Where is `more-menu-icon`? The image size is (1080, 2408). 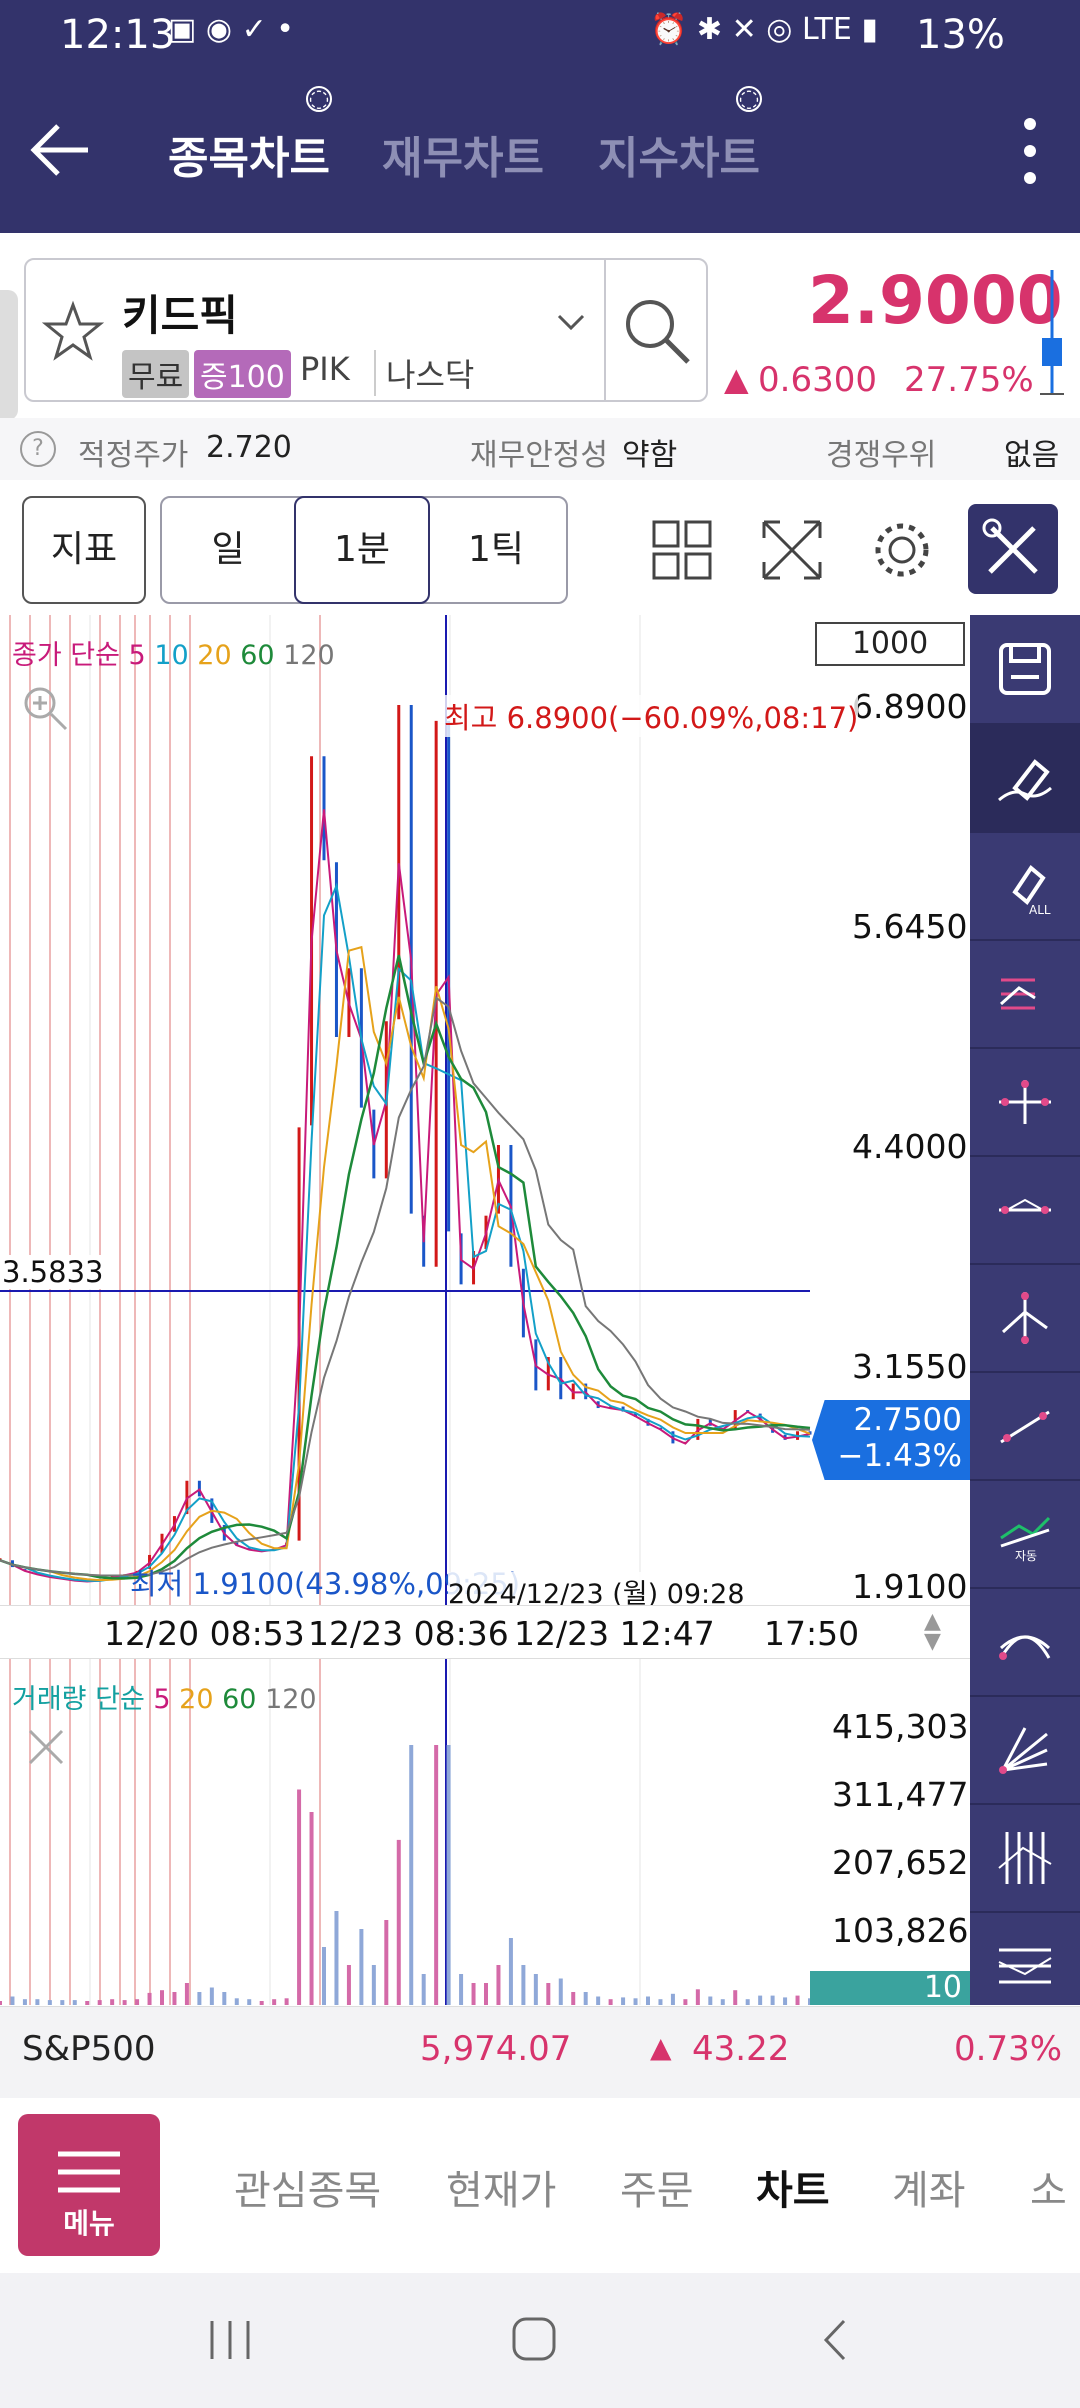 more-menu-icon is located at coordinates (1030, 151).